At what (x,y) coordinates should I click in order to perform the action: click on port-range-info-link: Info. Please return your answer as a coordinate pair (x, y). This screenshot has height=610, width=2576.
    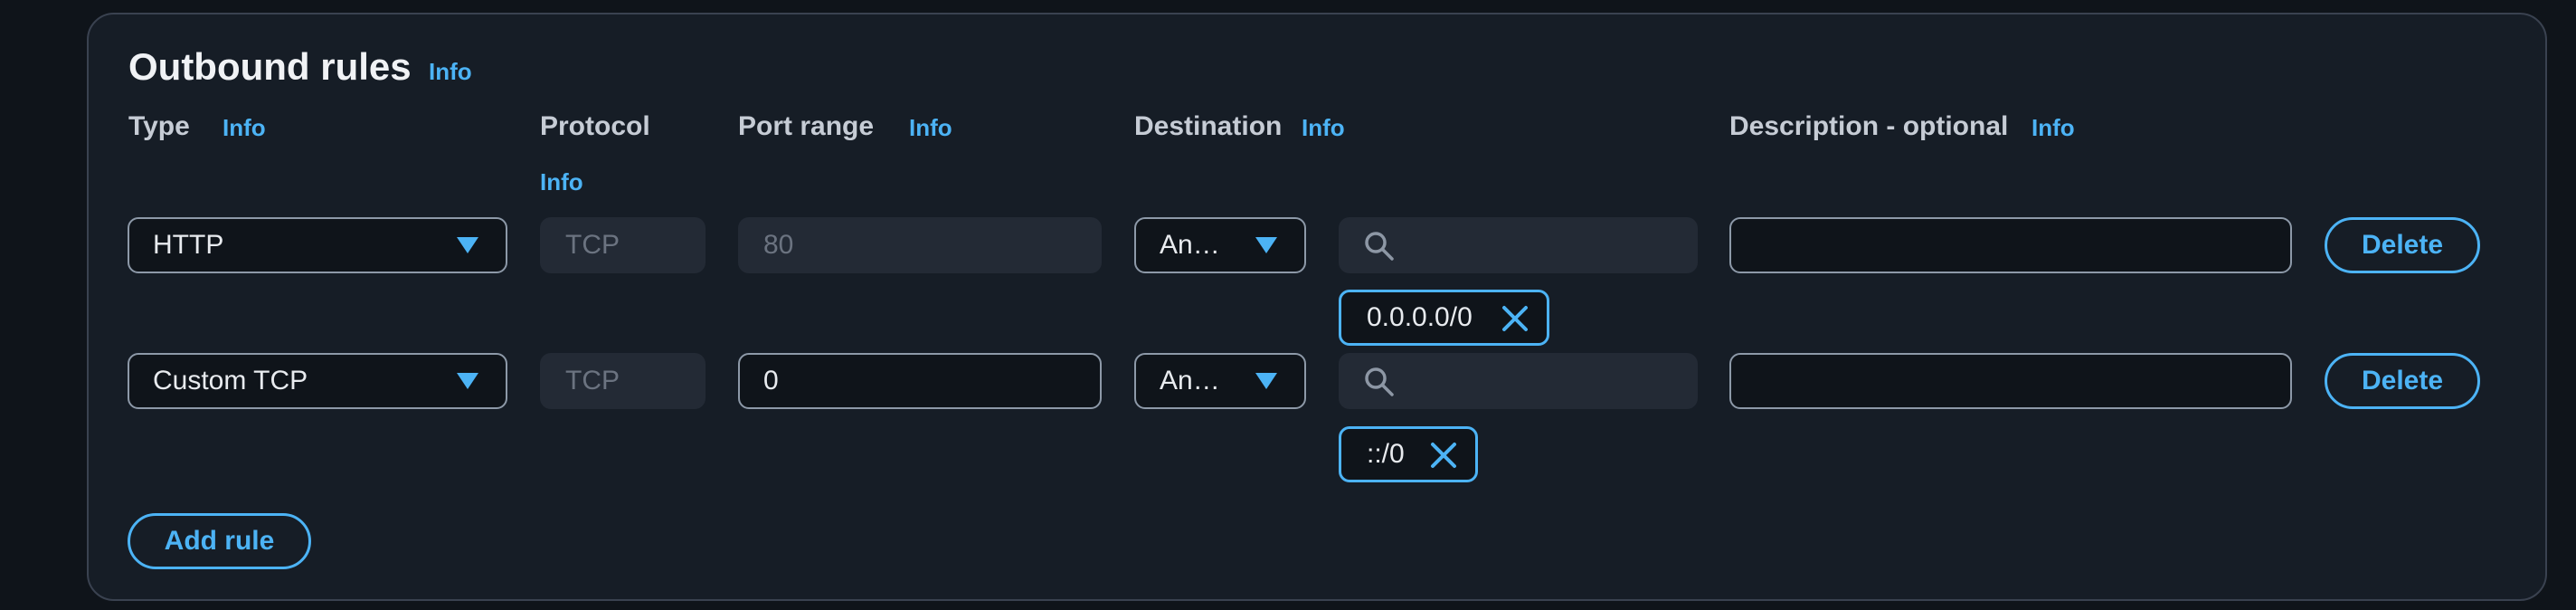
    Looking at the image, I should click on (930, 128).